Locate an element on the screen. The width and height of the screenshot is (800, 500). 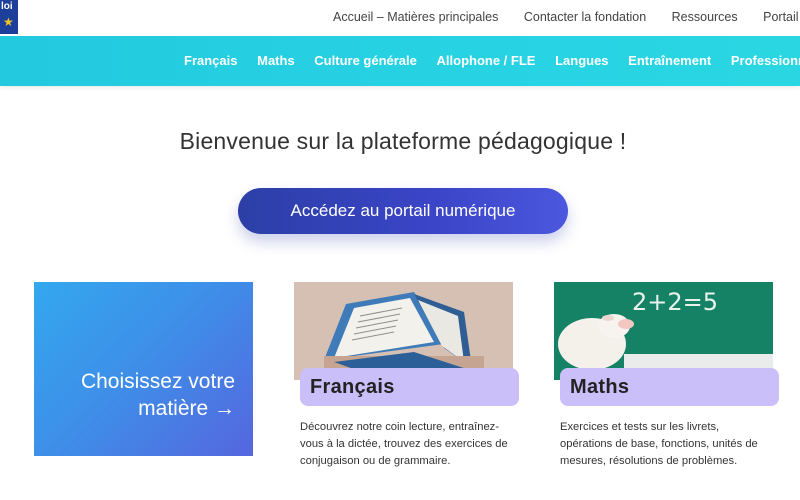
logo: loi ★ is located at coordinates (9, 17).